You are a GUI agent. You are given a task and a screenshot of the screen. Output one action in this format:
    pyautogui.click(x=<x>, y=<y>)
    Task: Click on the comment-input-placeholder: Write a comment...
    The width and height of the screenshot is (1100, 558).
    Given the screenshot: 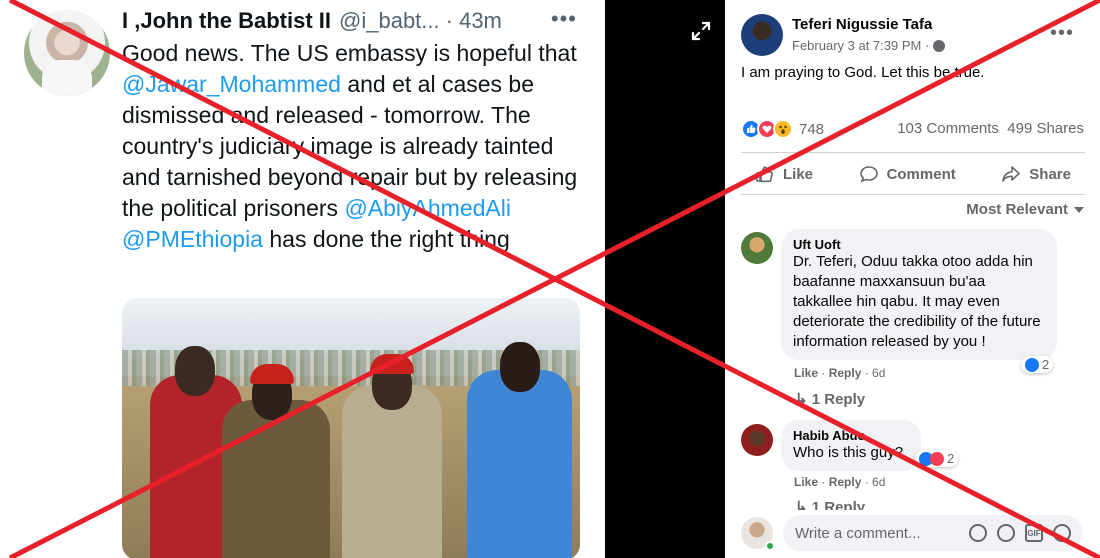 What is the action you would take?
    pyautogui.click(x=858, y=533)
    